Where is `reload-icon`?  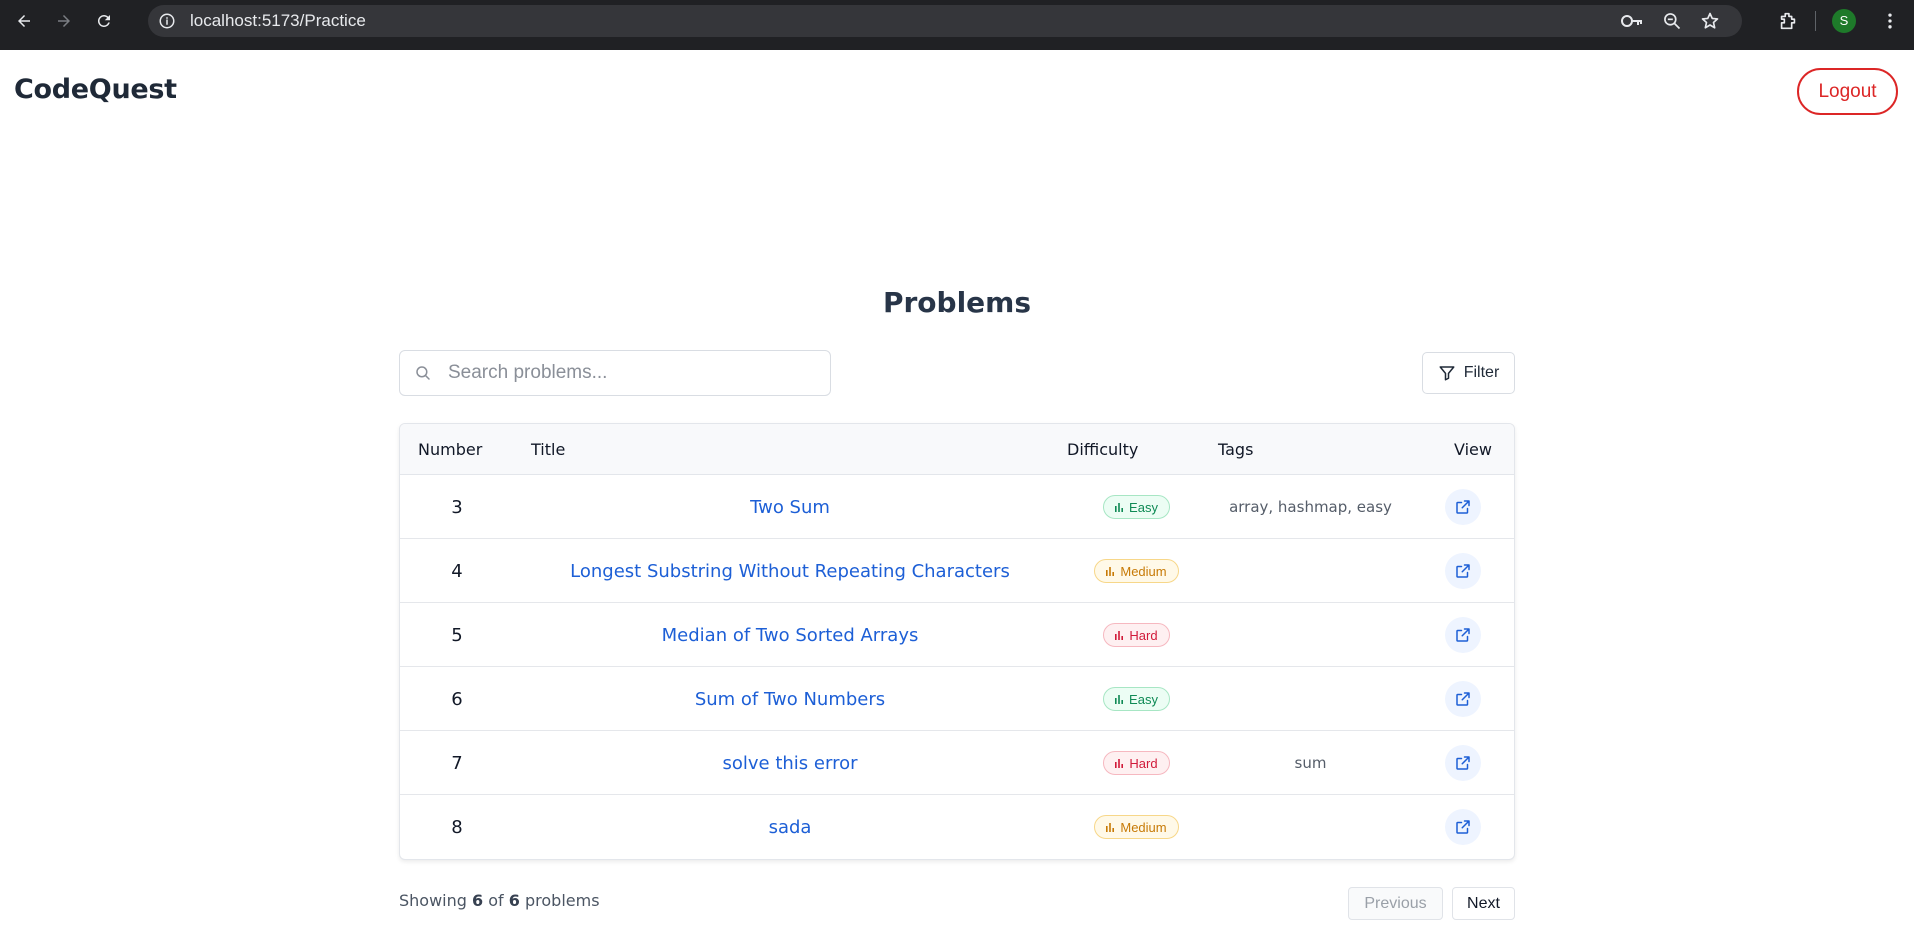
reload-icon is located at coordinates (104, 21).